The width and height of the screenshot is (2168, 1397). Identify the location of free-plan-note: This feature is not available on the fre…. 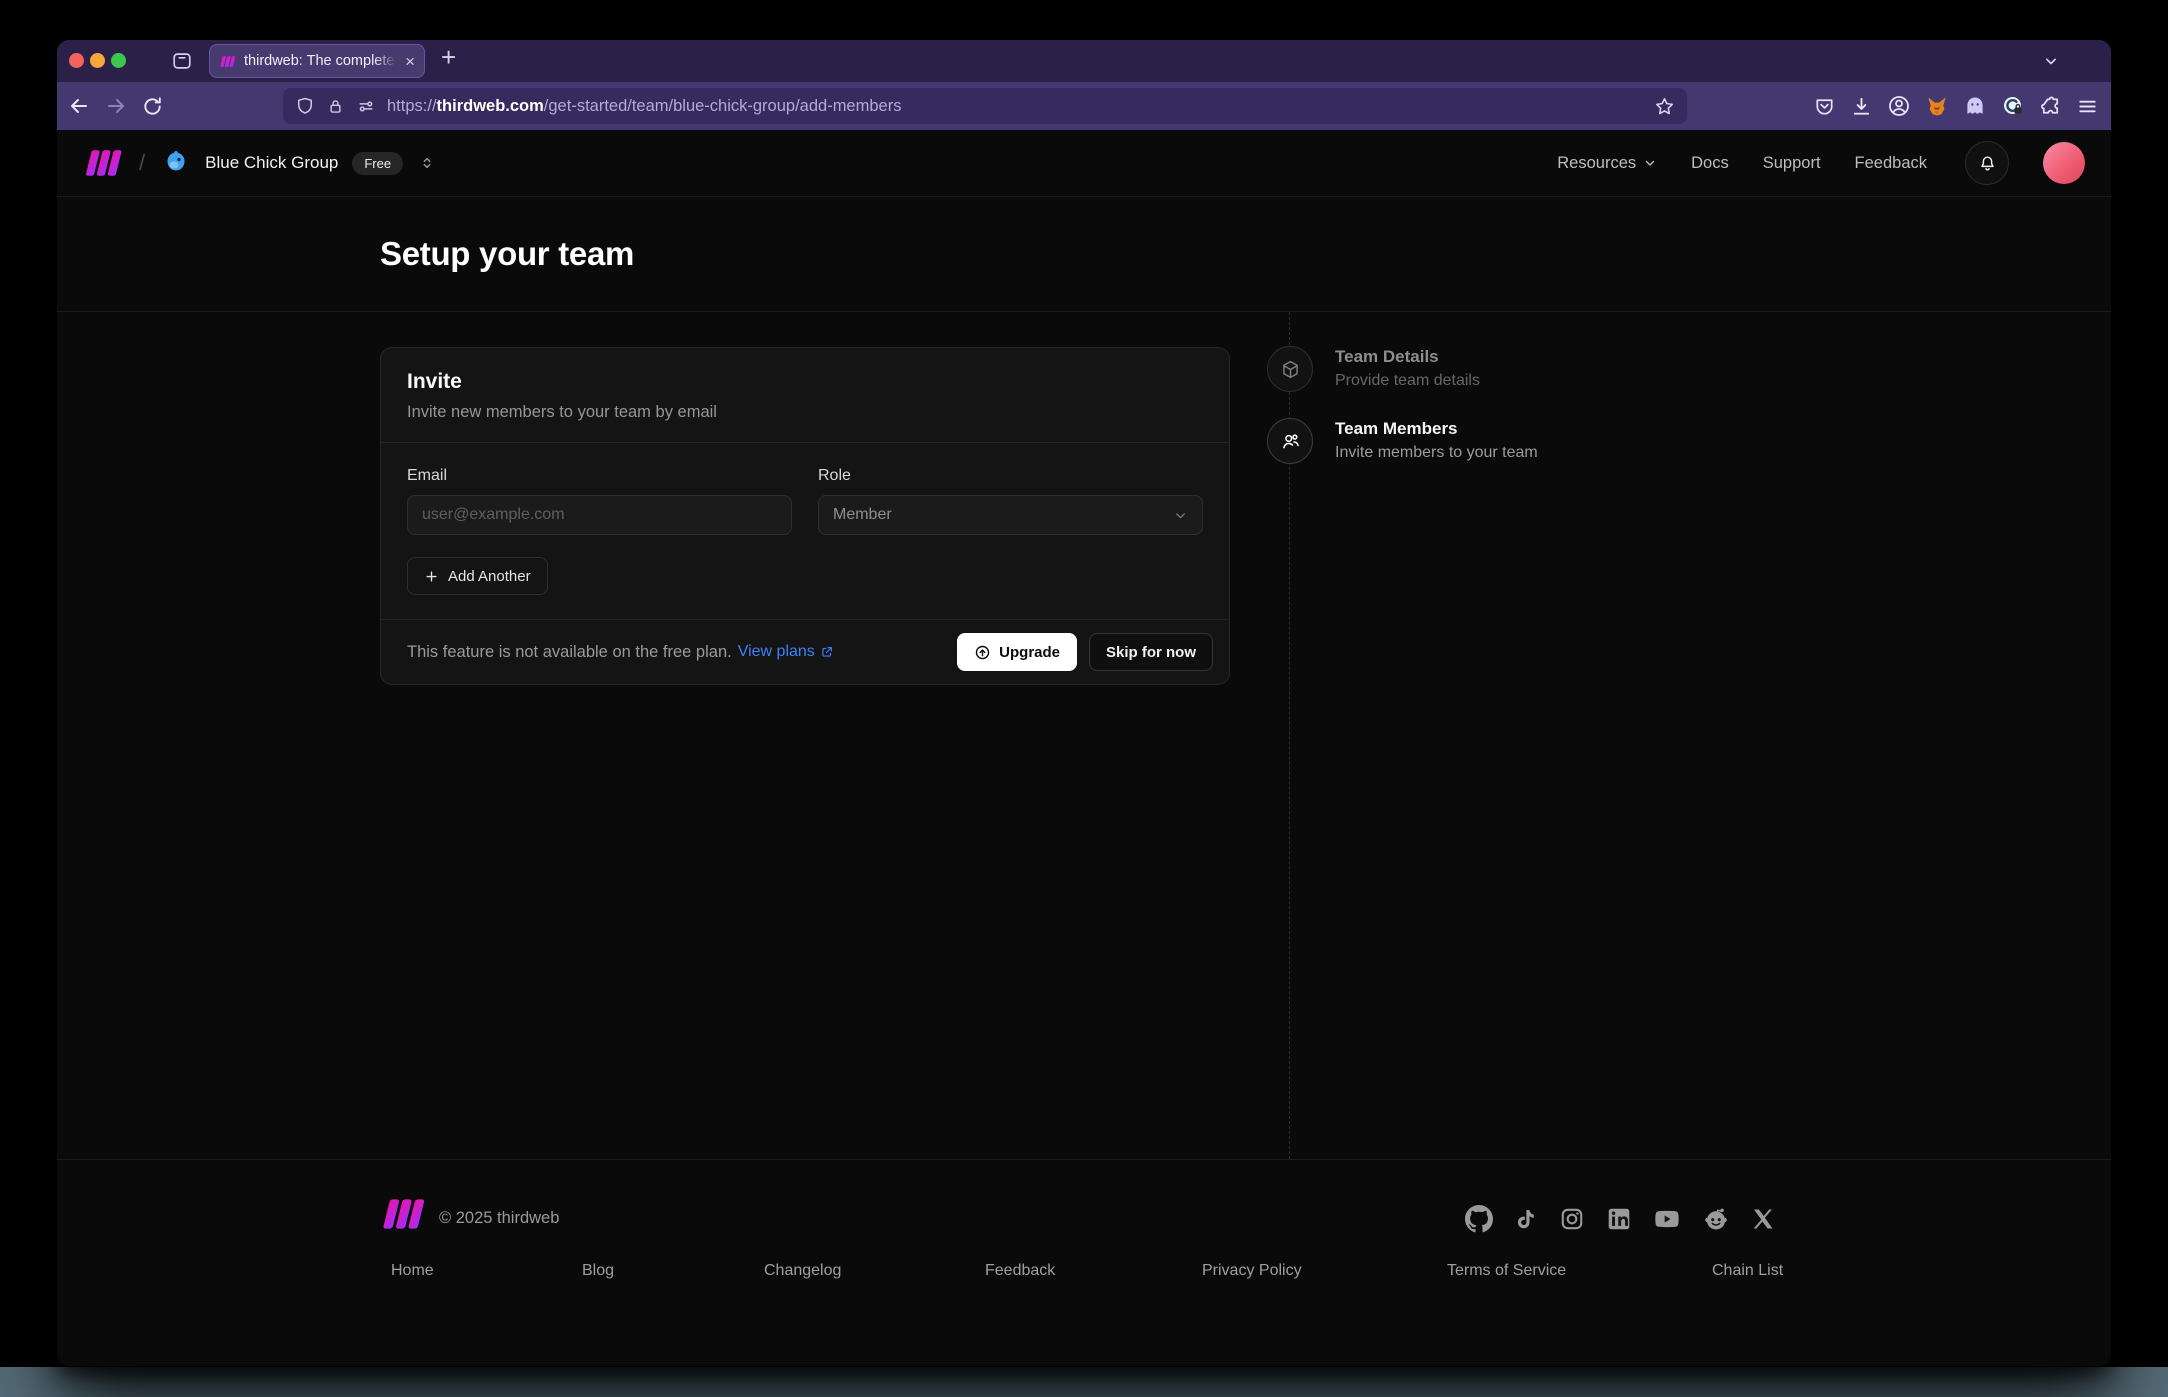
(569, 651).